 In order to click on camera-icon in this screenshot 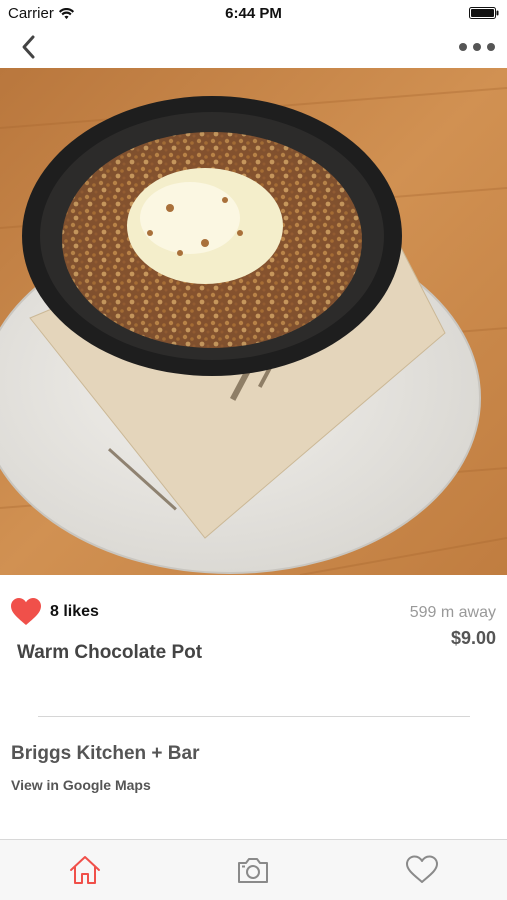, I will do `click(253, 870)`.